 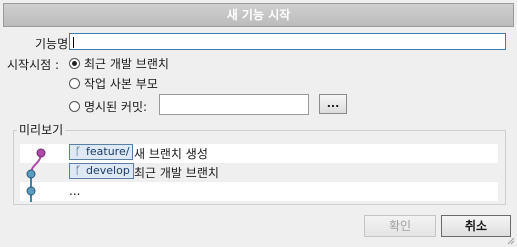 What do you see at coordinates (171, 154) in the screenshot?
I see `preview-row-text: 새 브랜치 생성` at bounding box center [171, 154].